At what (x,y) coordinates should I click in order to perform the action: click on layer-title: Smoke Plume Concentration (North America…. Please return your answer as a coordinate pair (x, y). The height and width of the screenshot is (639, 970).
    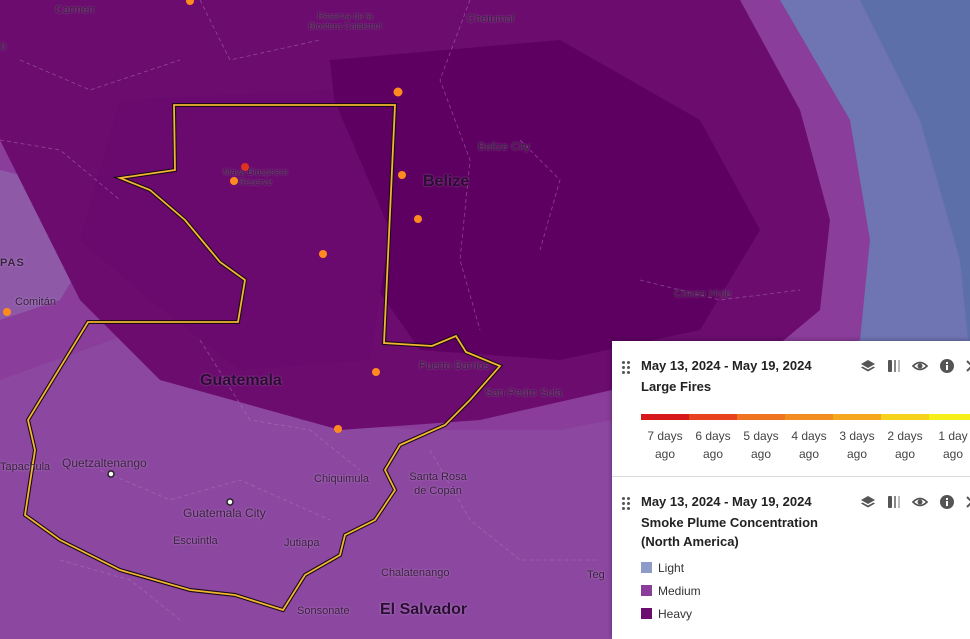
    Looking at the image, I should click on (729, 532).